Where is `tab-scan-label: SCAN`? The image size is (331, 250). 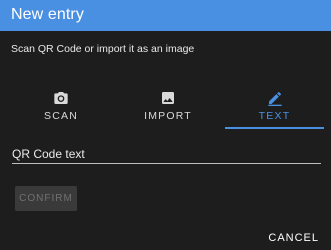 tab-scan-label: SCAN is located at coordinates (61, 116).